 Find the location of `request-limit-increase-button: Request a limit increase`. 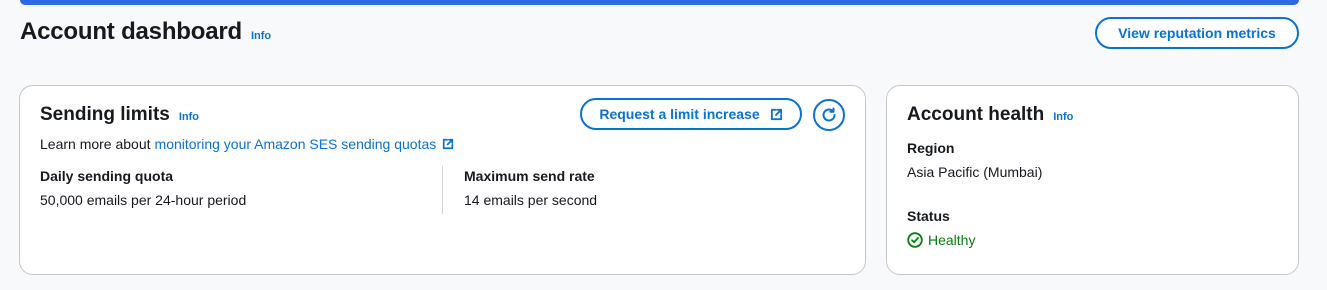

request-limit-increase-button: Request a limit increase is located at coordinates (691, 114).